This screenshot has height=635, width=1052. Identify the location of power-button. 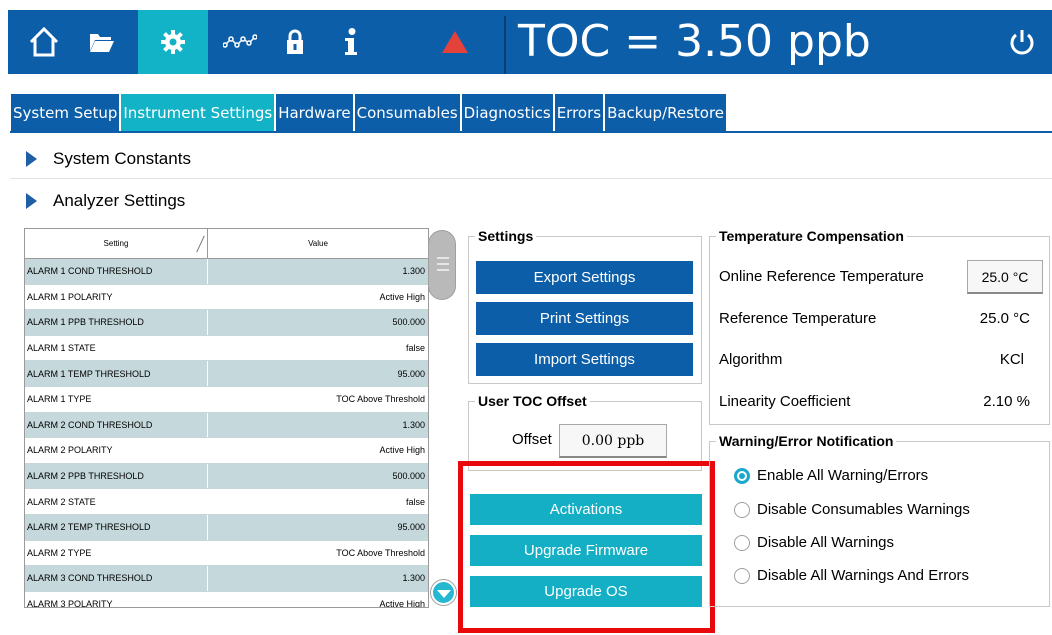
(1022, 42).